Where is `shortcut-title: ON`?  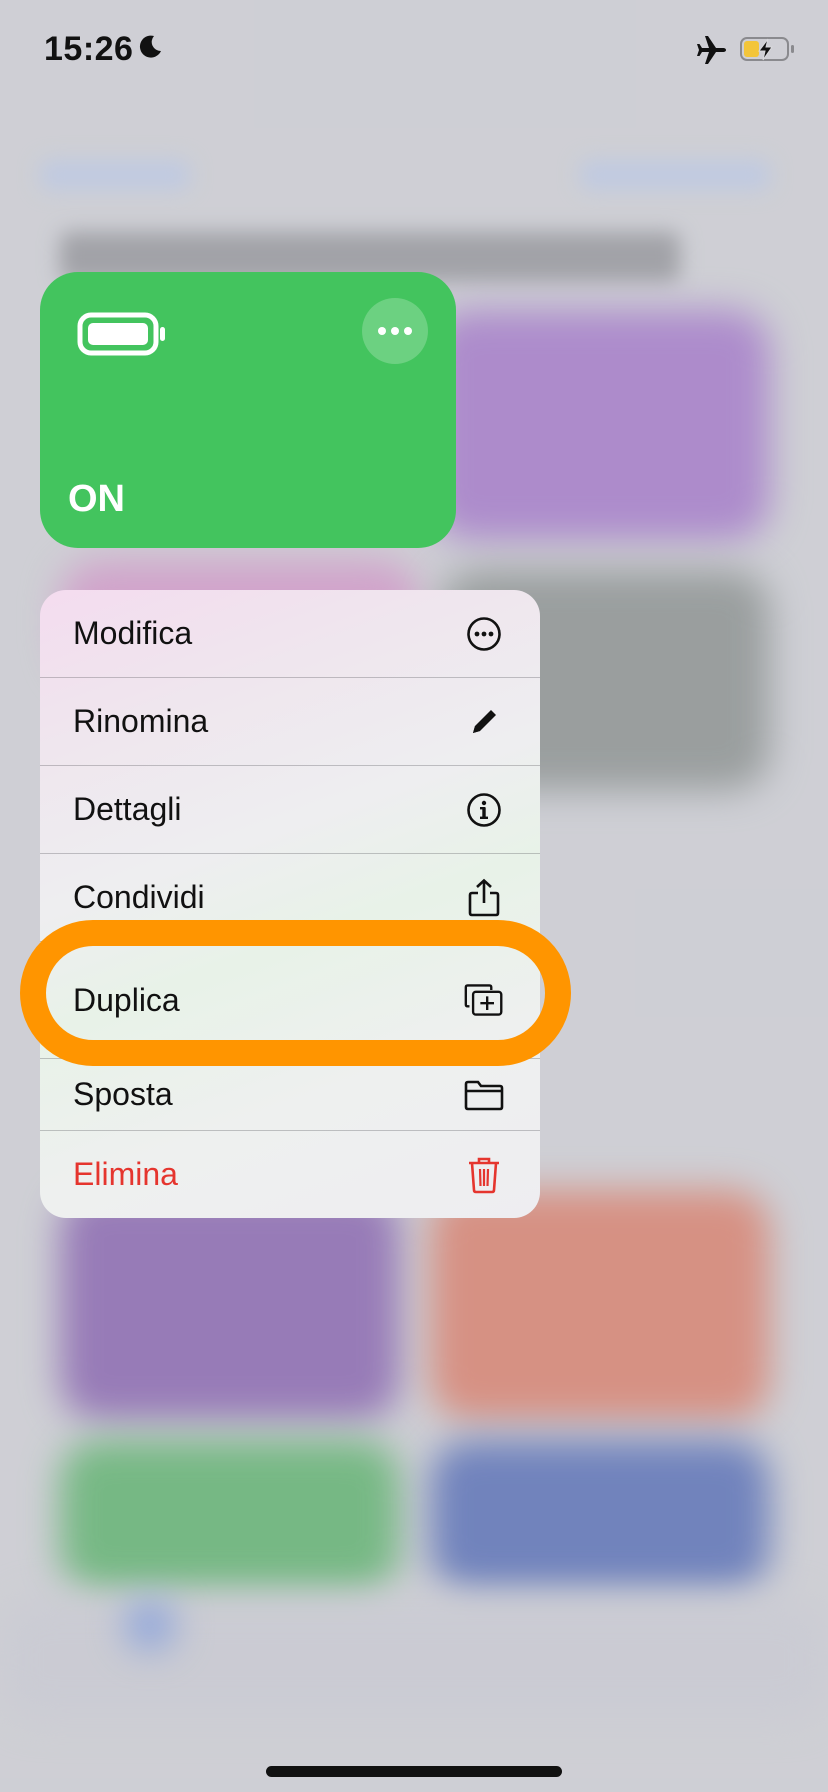
shortcut-title: ON is located at coordinates (96, 499).